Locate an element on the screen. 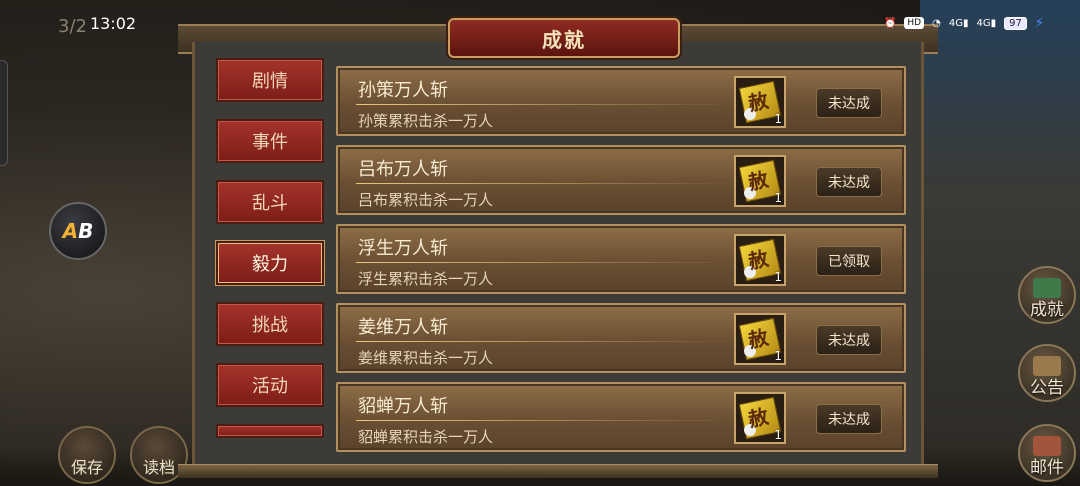 The width and height of the screenshot is (1080, 486). mail-button: 邮件 is located at coordinates (1047, 453).